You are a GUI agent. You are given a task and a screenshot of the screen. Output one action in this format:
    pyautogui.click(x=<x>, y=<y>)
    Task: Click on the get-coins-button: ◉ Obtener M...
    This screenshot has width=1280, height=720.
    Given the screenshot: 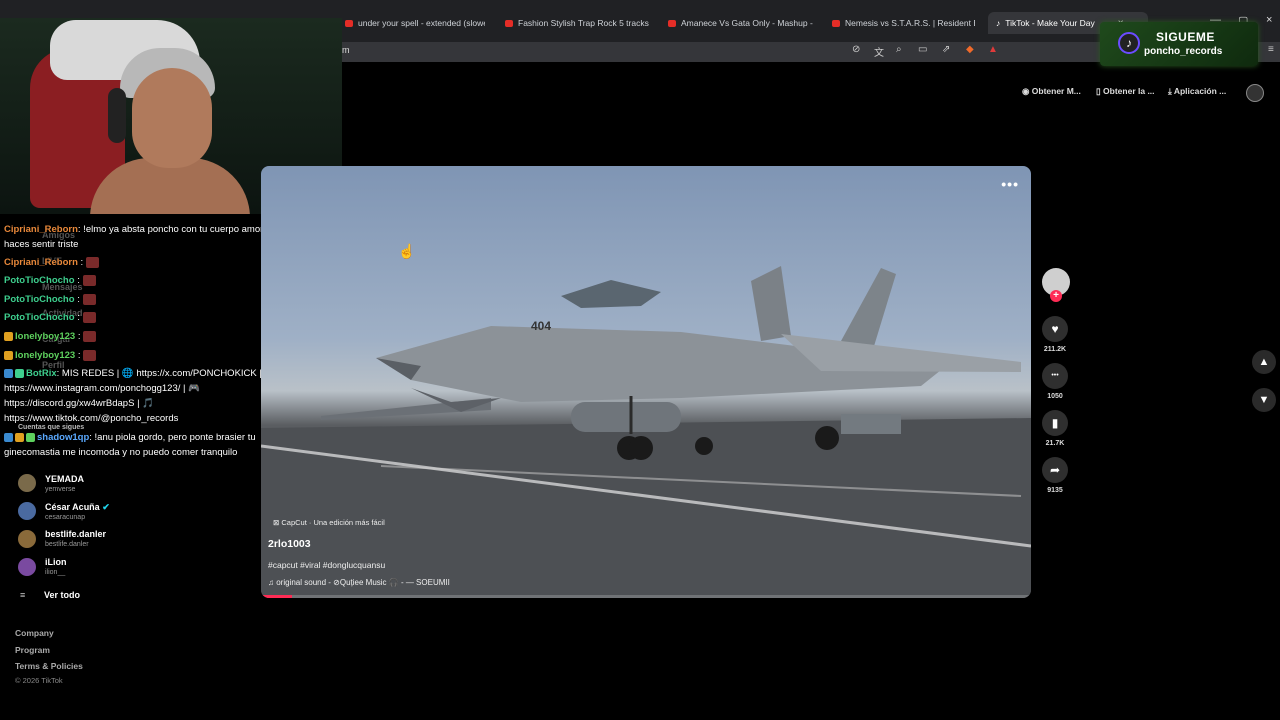 What is the action you would take?
    pyautogui.click(x=1051, y=91)
    